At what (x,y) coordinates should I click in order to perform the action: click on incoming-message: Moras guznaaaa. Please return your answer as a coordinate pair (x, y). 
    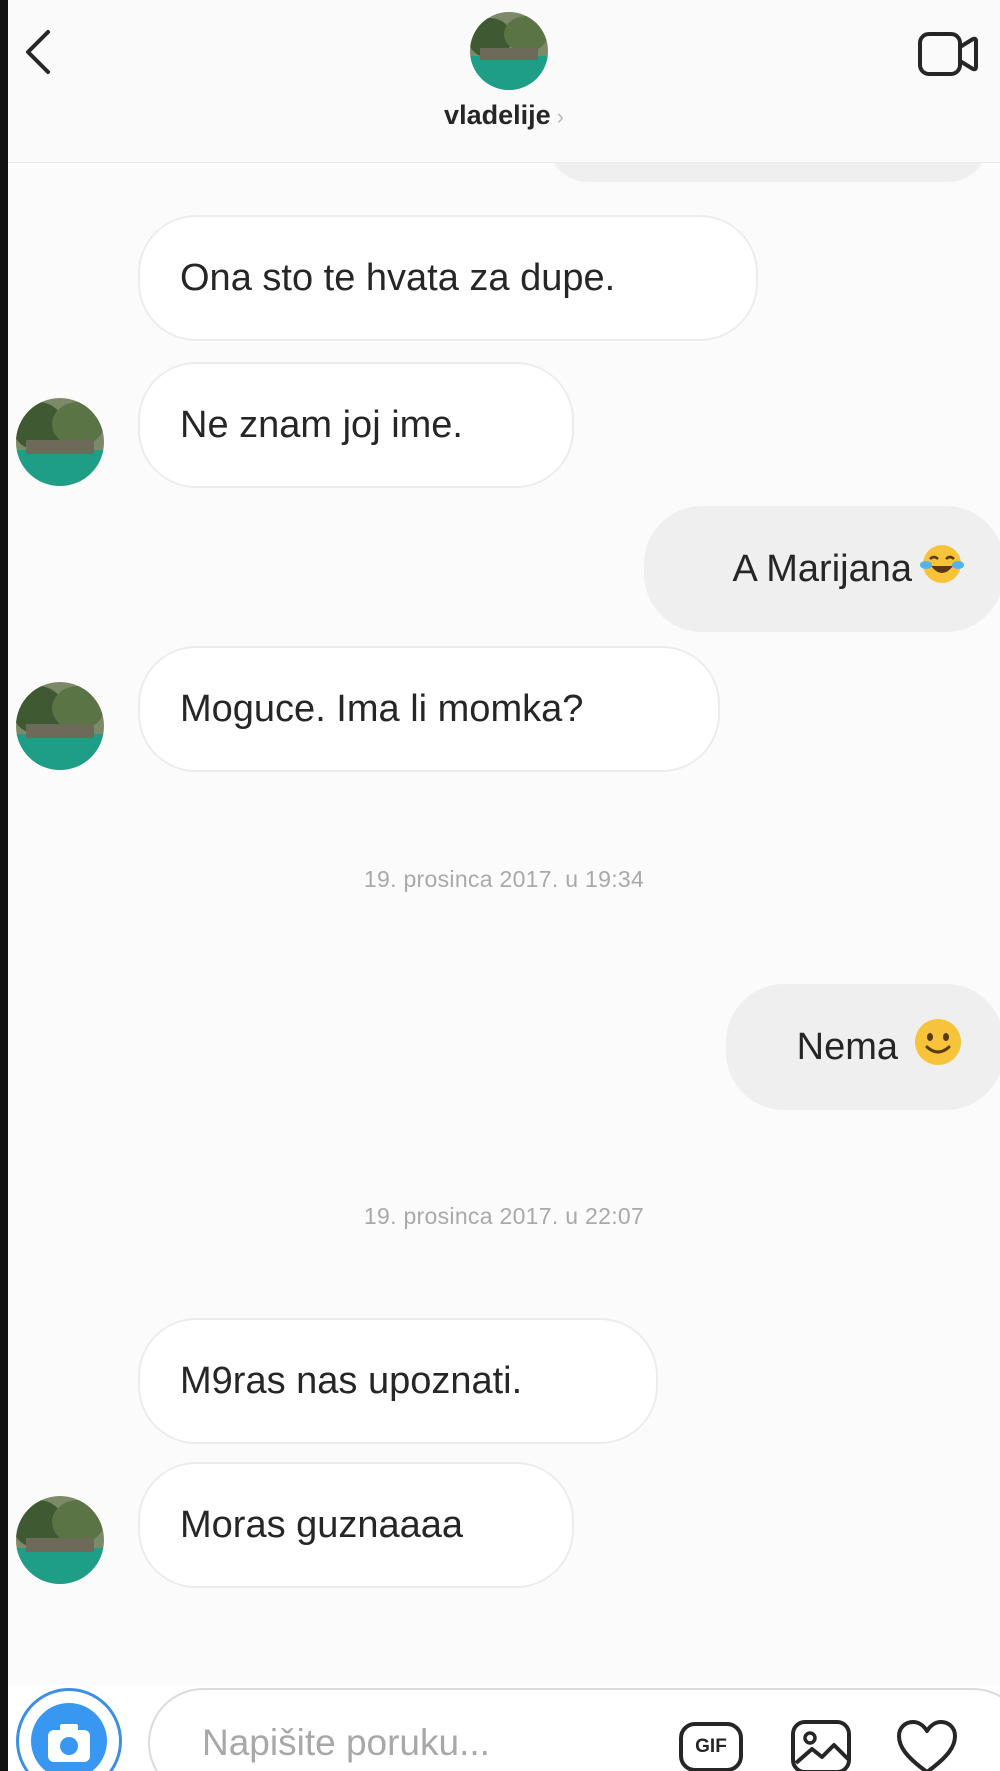
    Looking at the image, I should click on (356, 1525).